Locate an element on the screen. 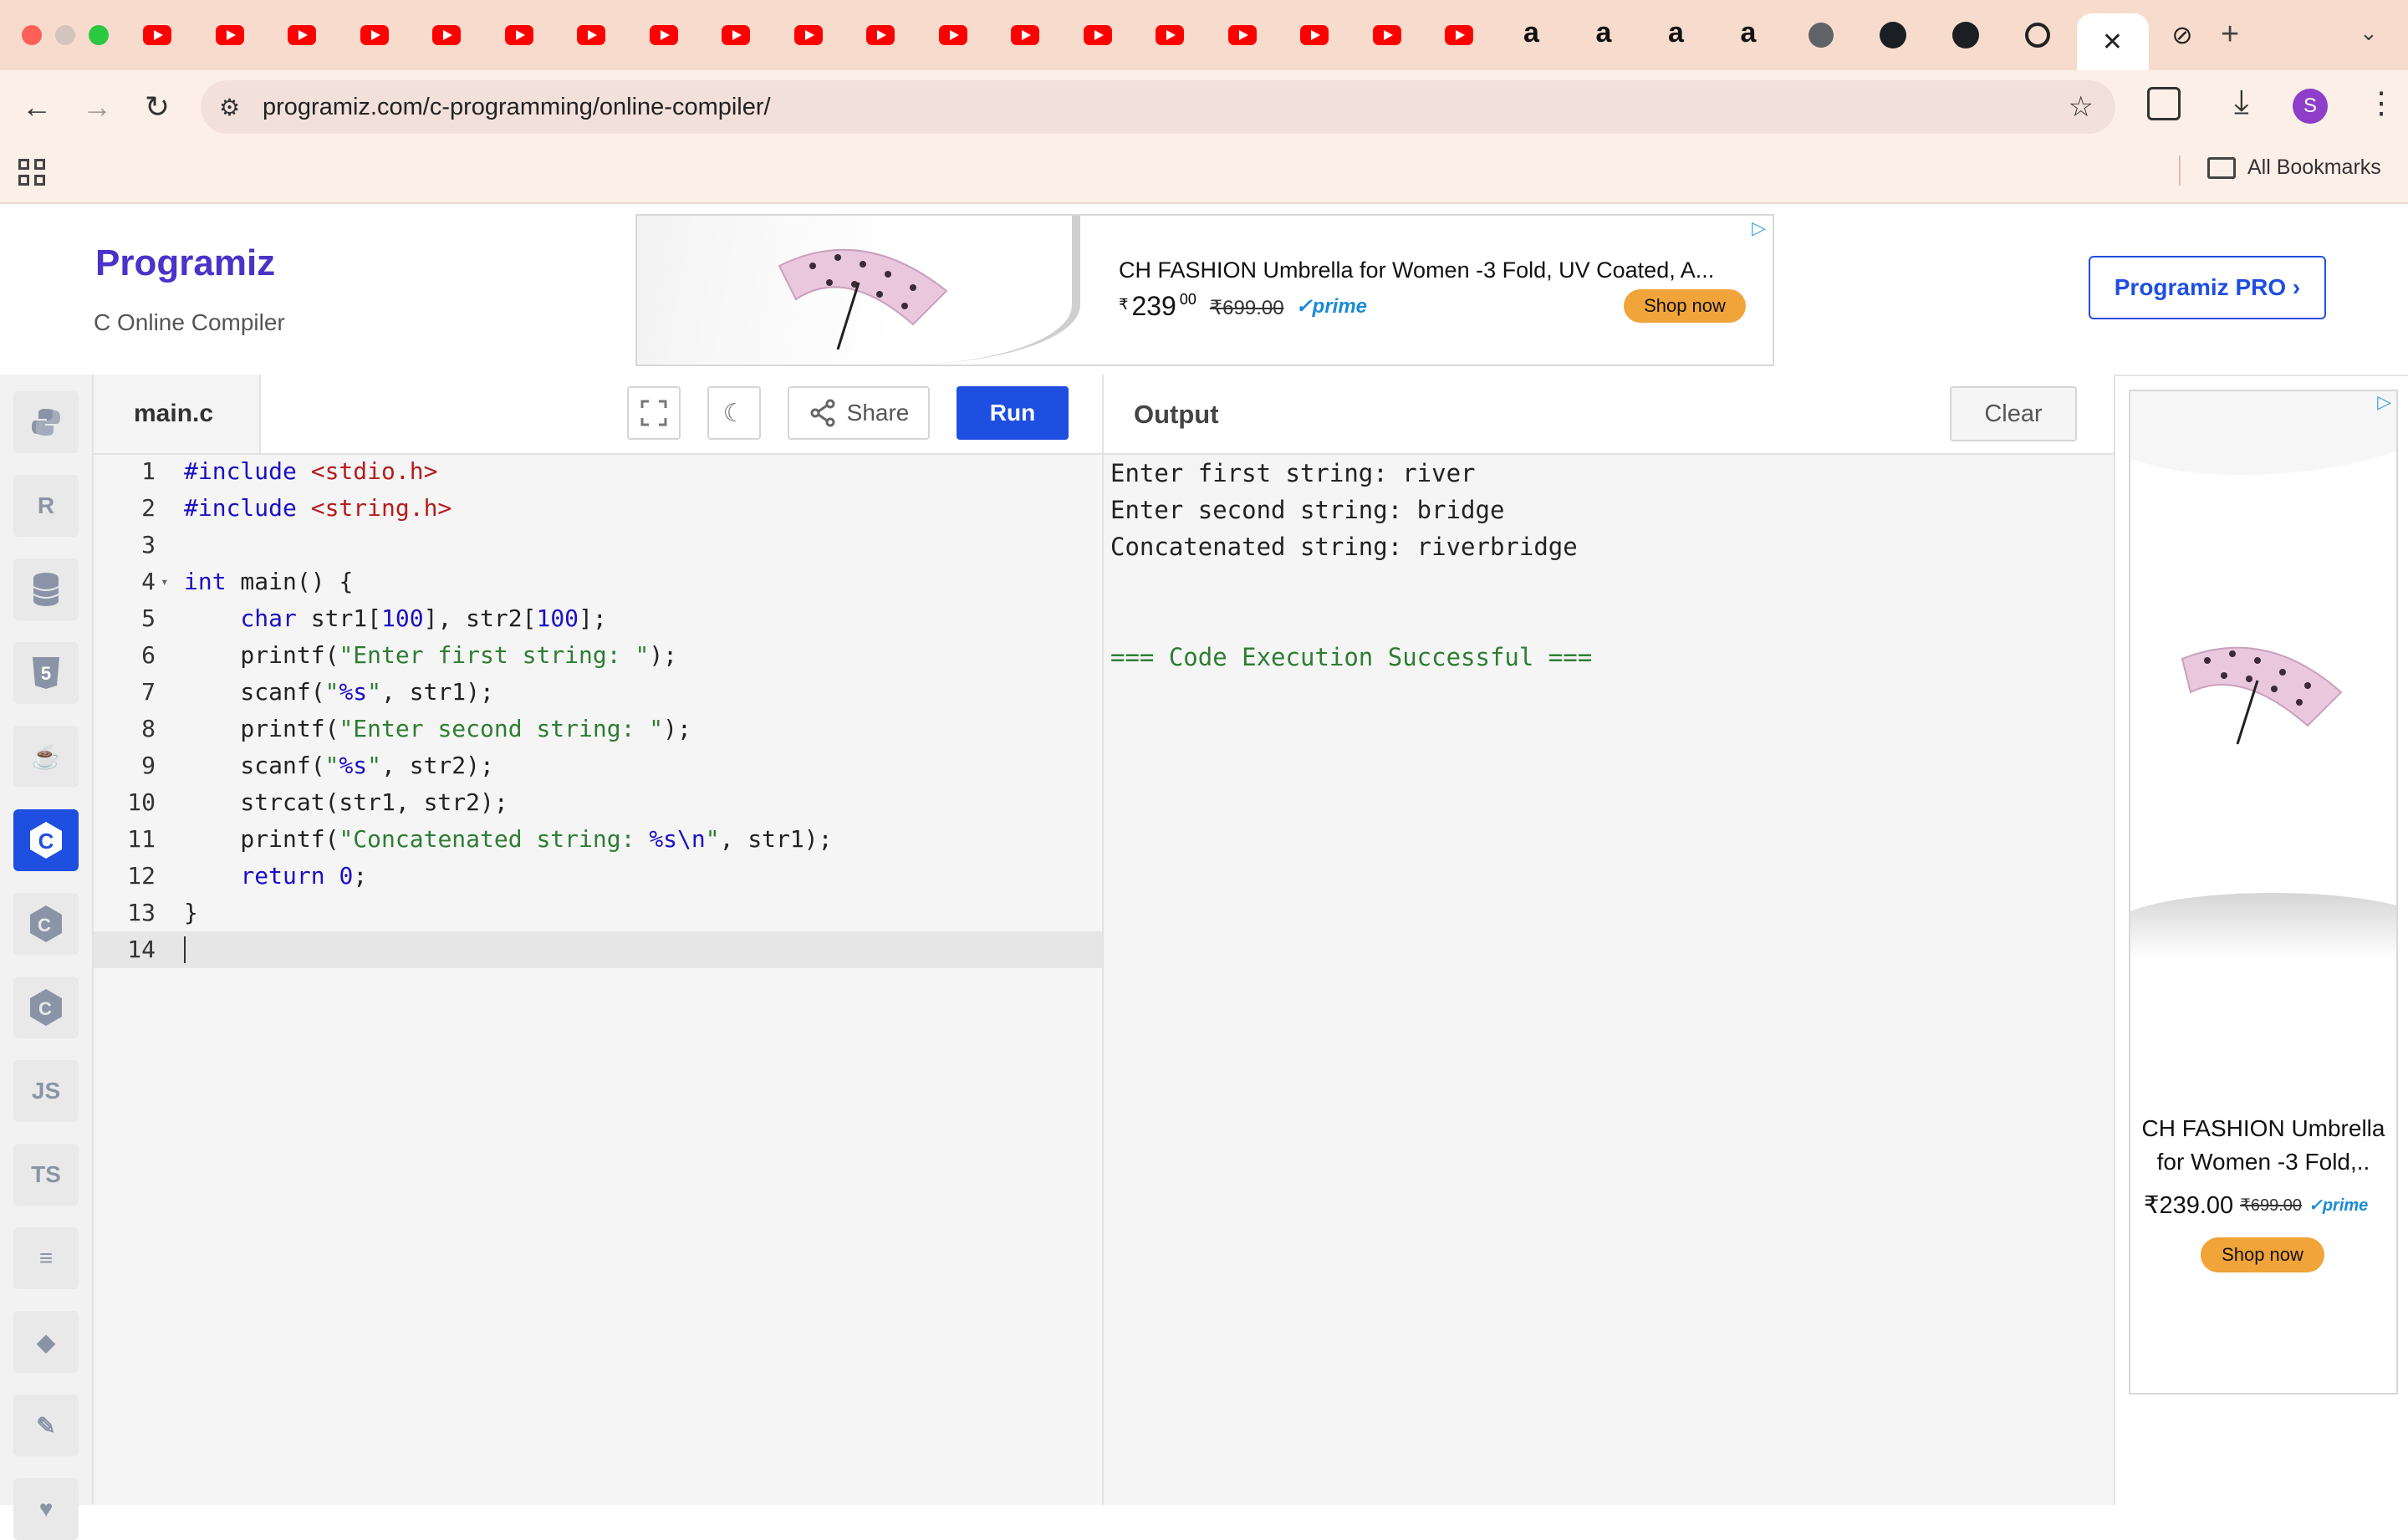  r-icon: R is located at coordinates (46, 506).